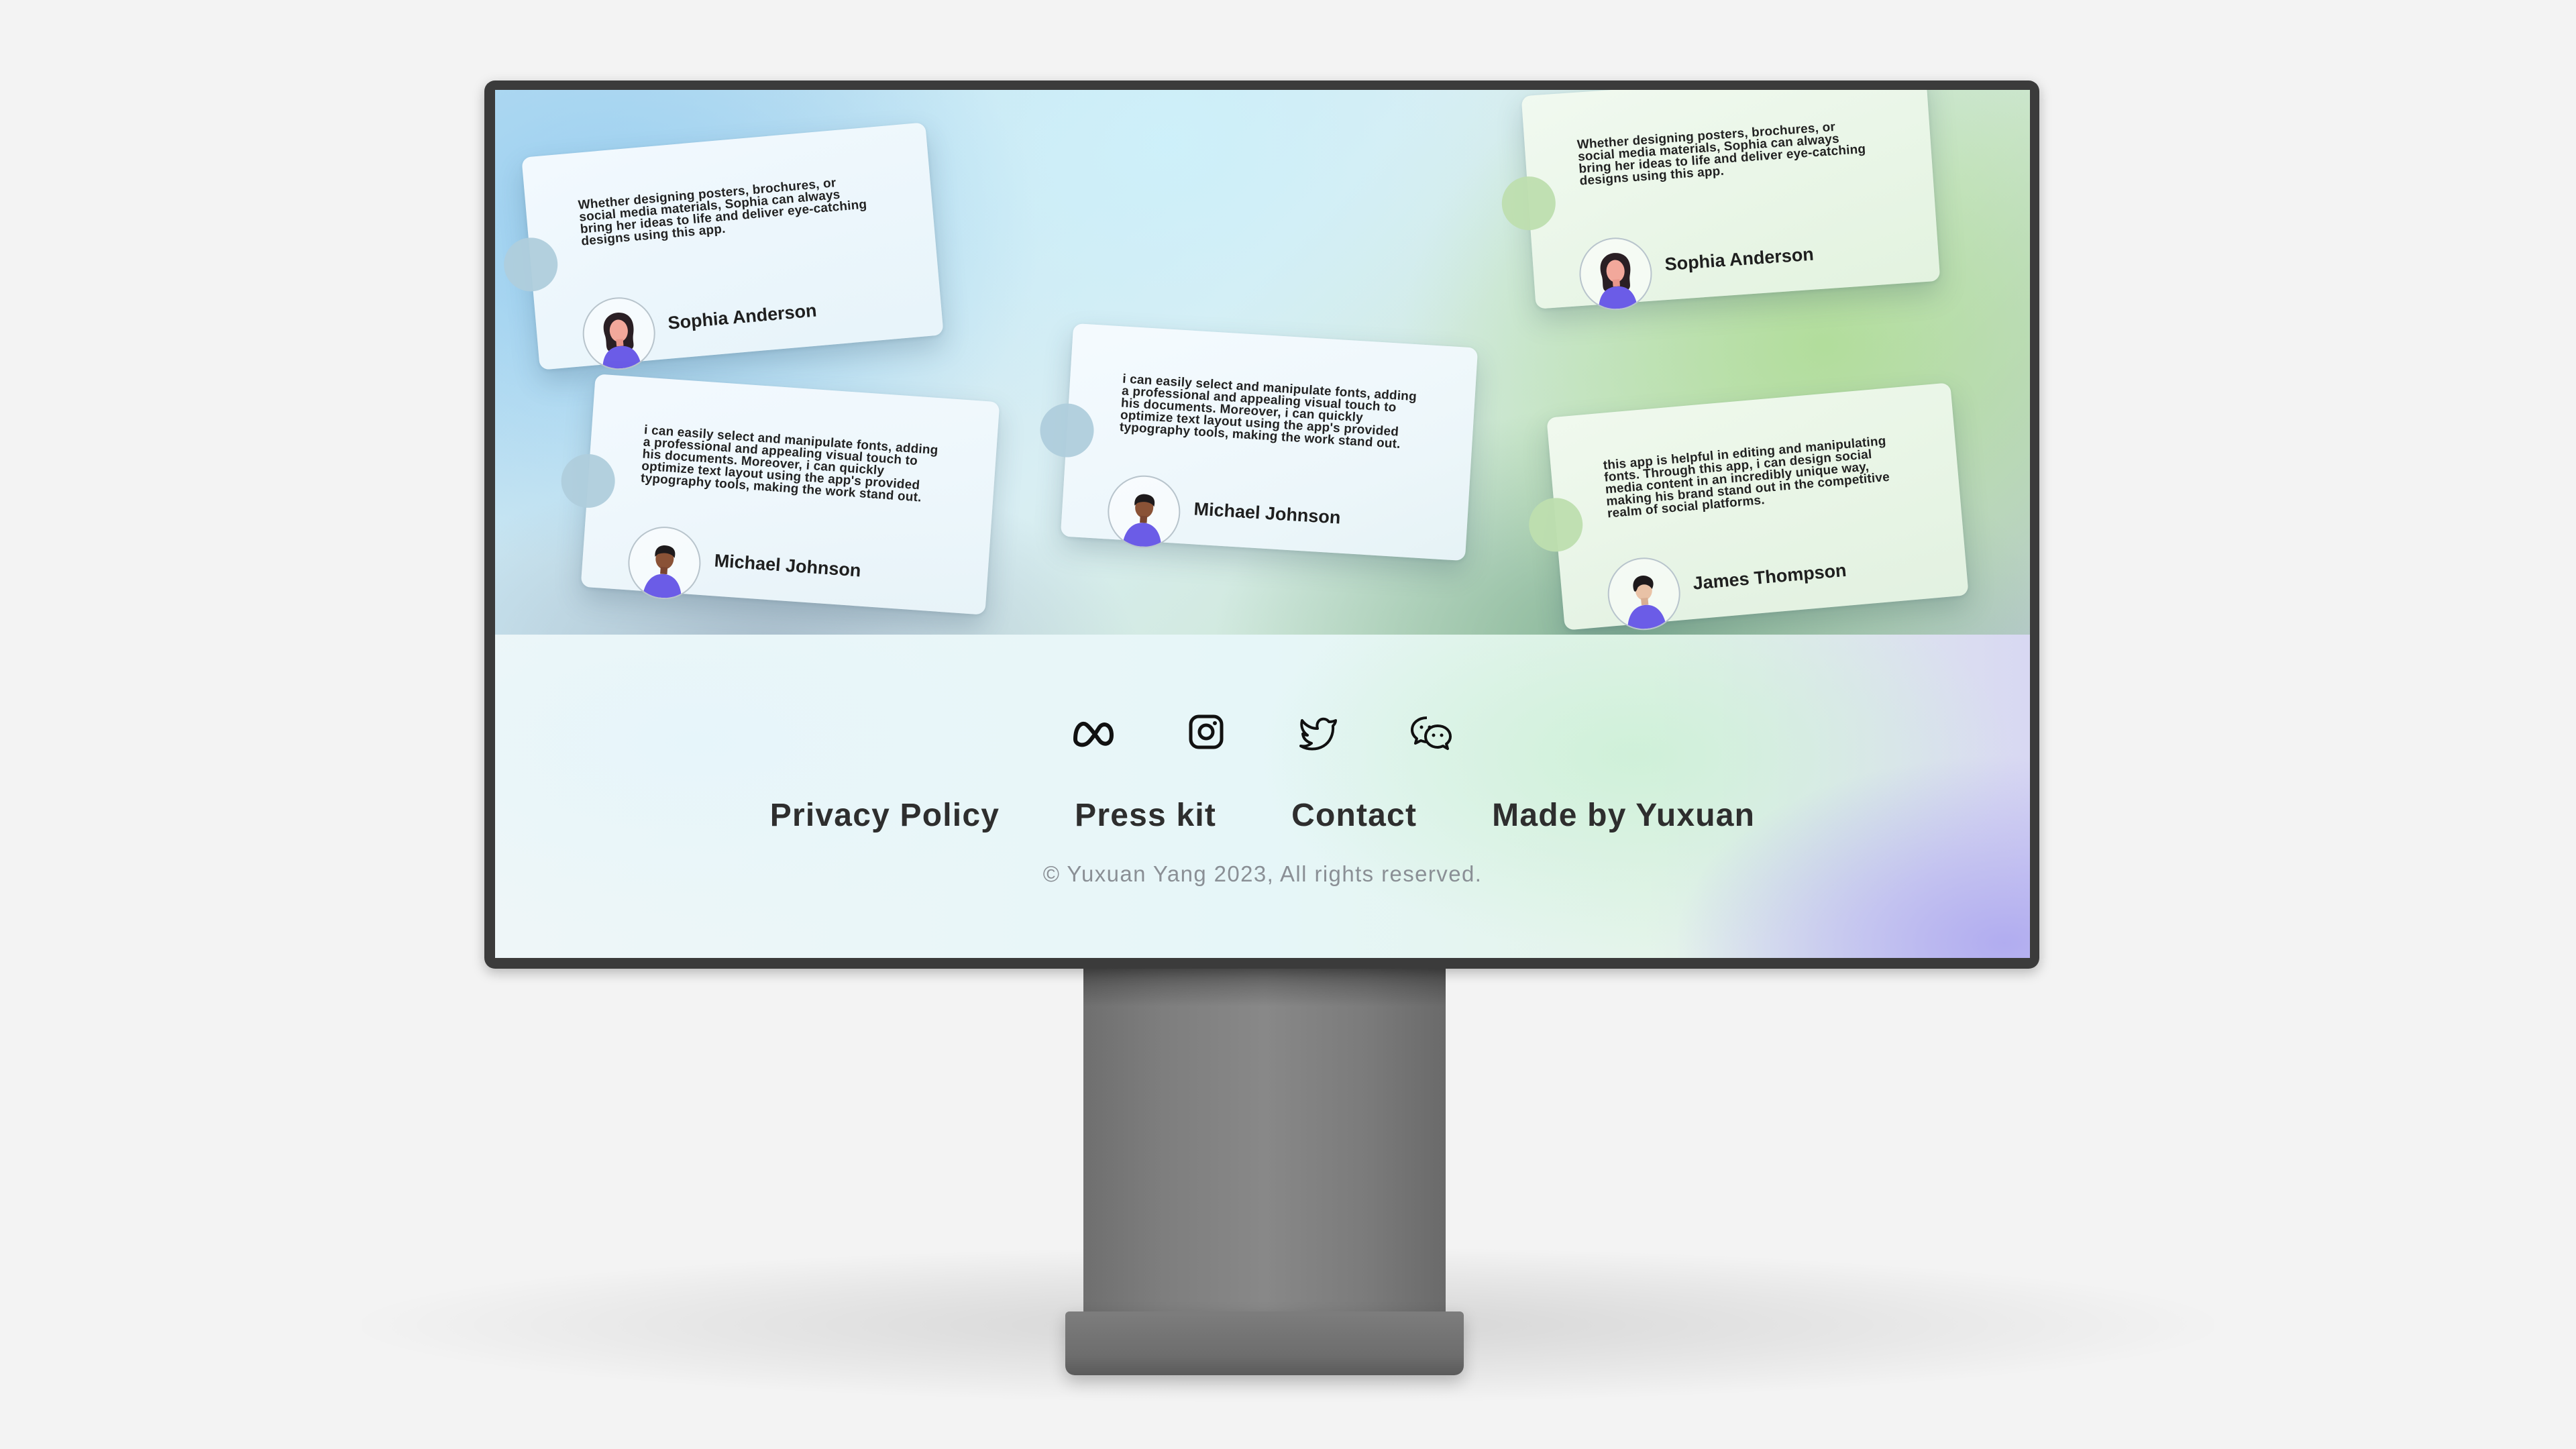 The width and height of the screenshot is (2576, 1449). I want to click on press-kit-link: Press kit, so click(1145, 815).